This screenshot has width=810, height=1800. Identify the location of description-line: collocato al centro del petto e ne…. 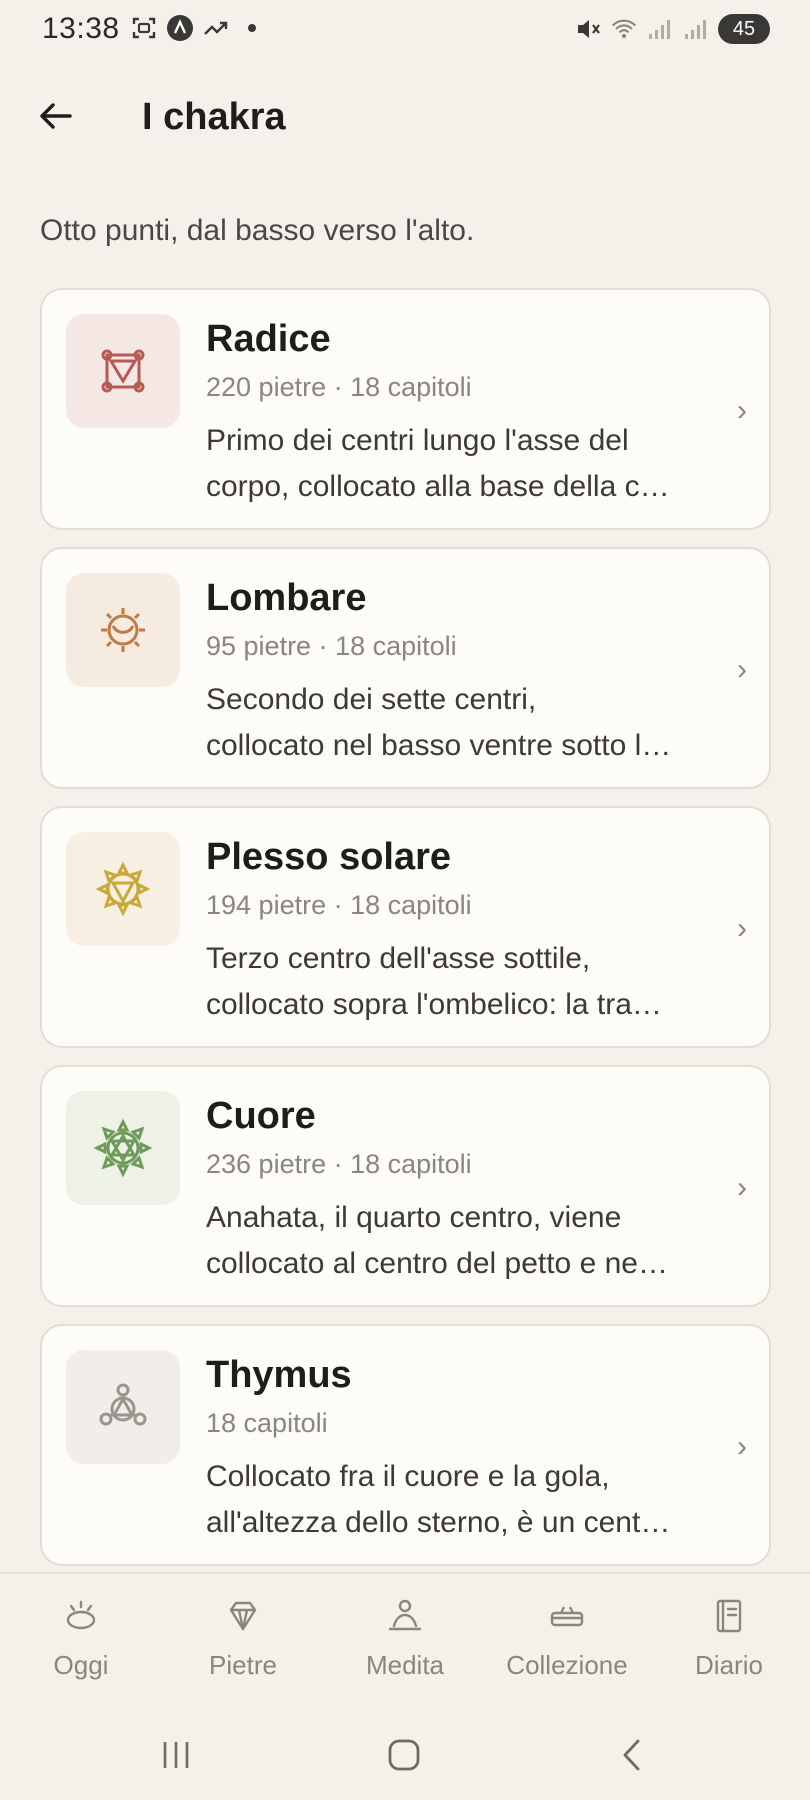
(437, 1263).